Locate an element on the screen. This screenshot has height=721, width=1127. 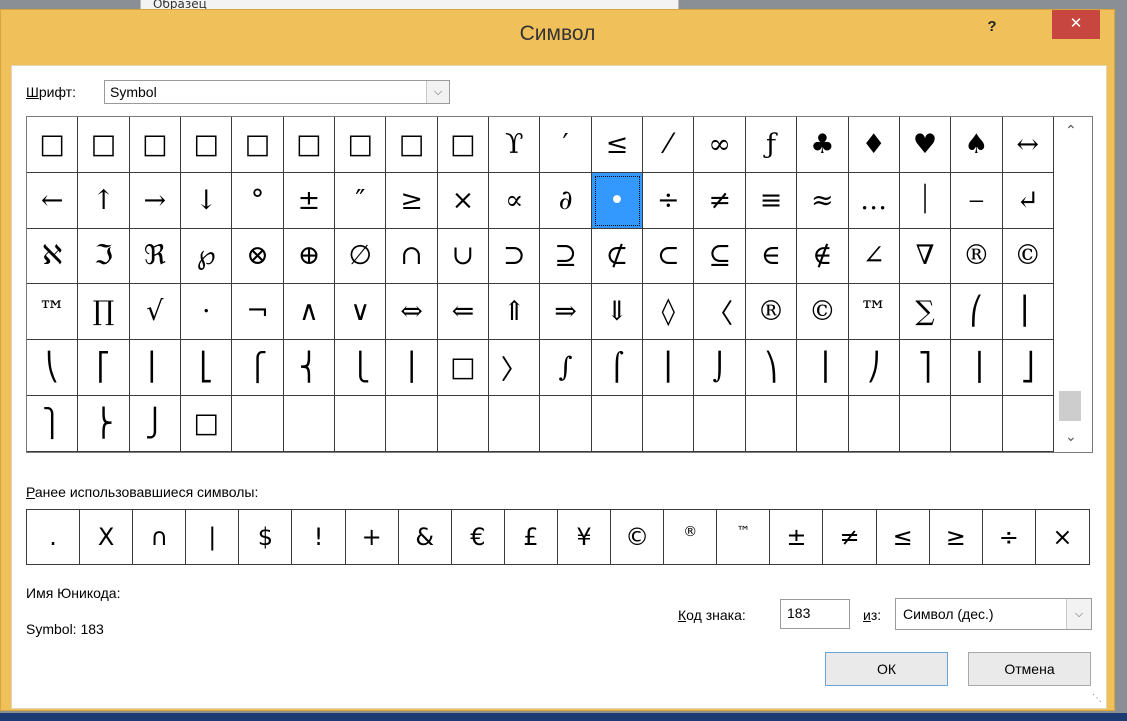
symbol-cell: • is located at coordinates (617, 200).